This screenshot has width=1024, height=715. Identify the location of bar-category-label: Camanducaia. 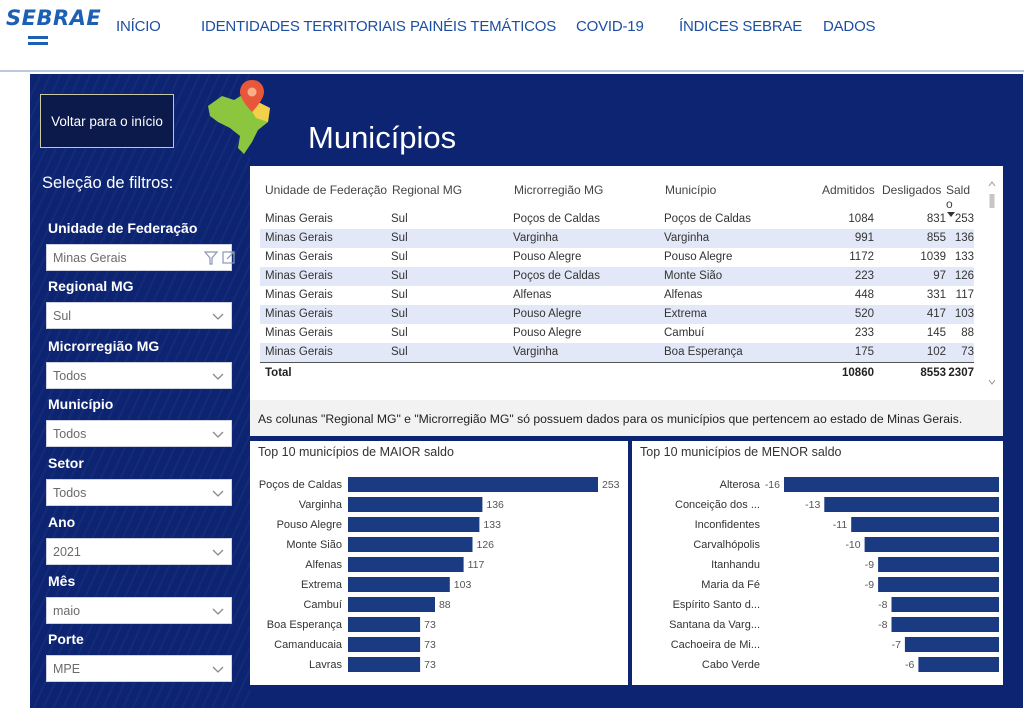
(308, 645).